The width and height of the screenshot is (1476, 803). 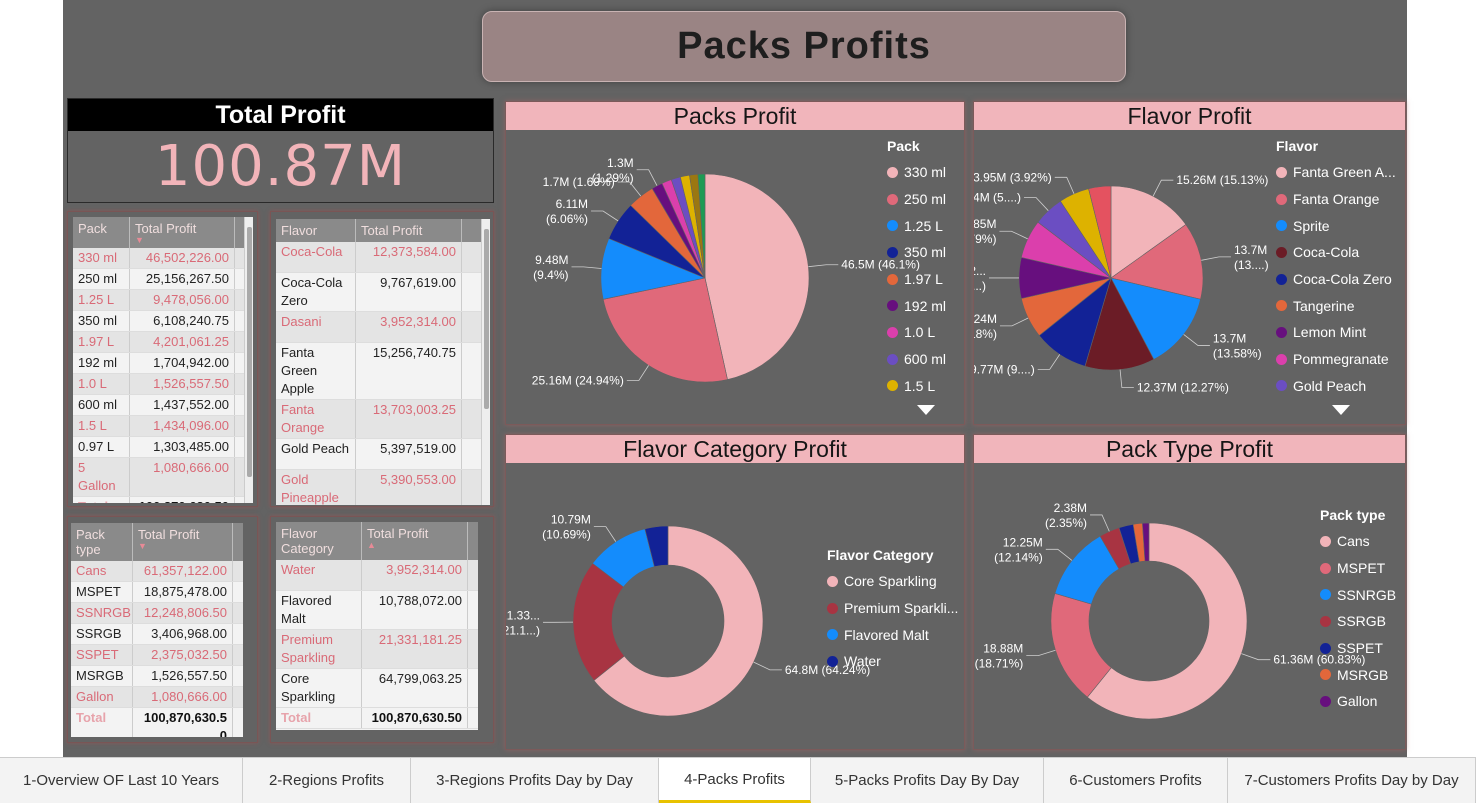 What do you see at coordinates (157, 634) in the screenshot?
I see `table-row: SSRGB3,406,968.00` at bounding box center [157, 634].